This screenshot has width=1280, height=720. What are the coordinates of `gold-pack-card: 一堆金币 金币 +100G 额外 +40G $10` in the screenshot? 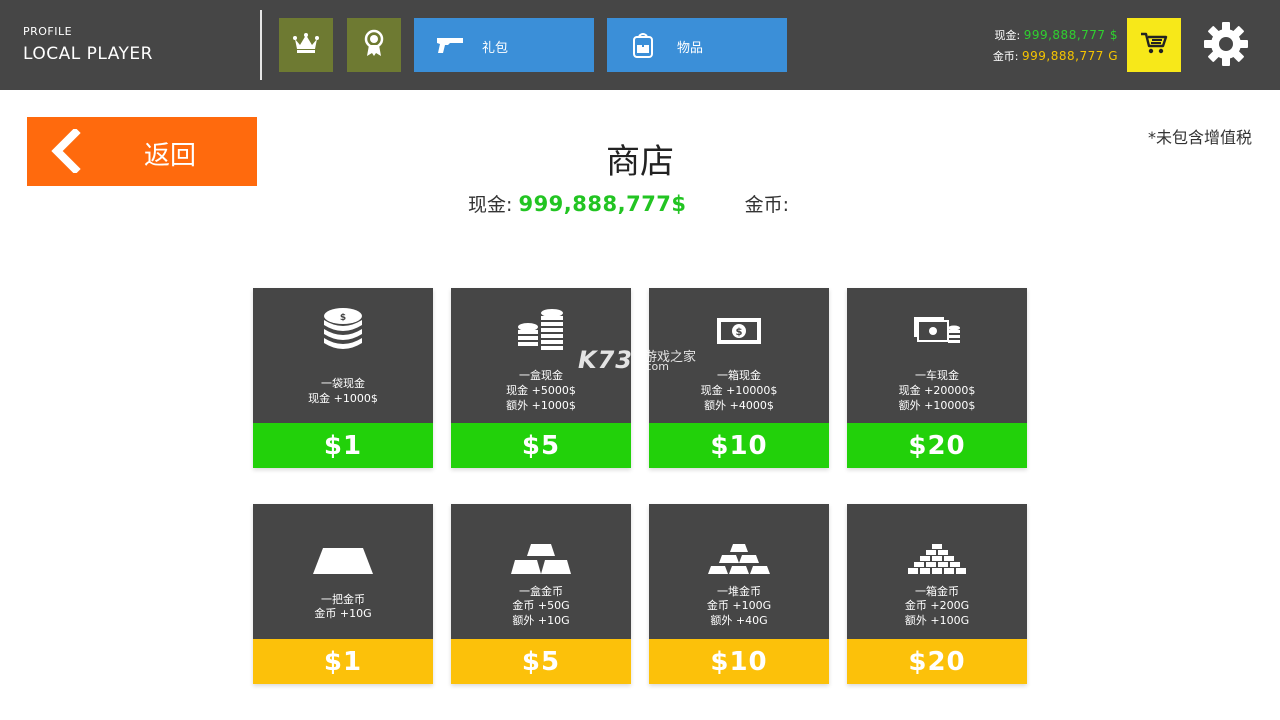 It's located at (739, 594).